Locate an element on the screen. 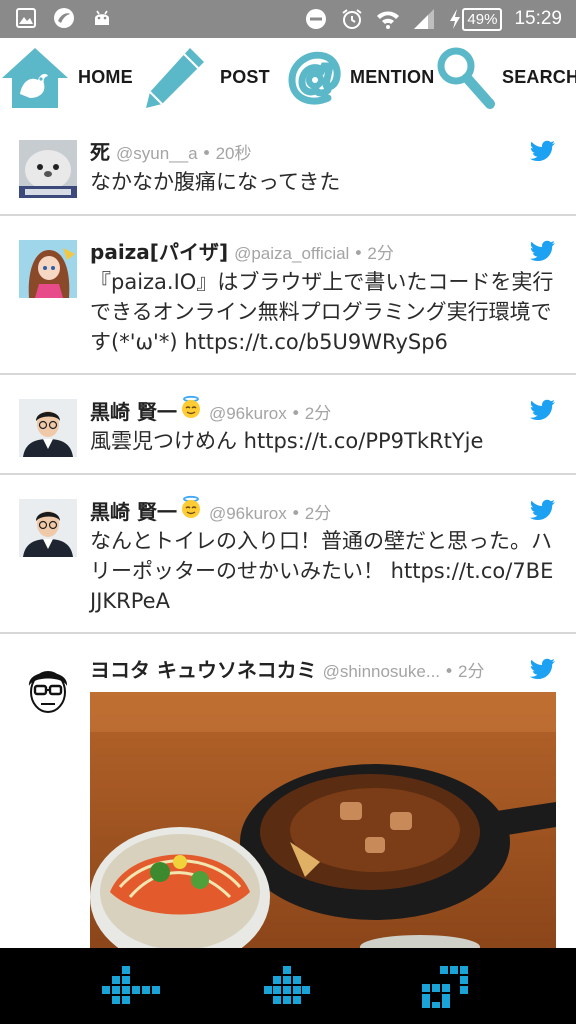  mention-tab-label: MENTION is located at coordinates (392, 76).